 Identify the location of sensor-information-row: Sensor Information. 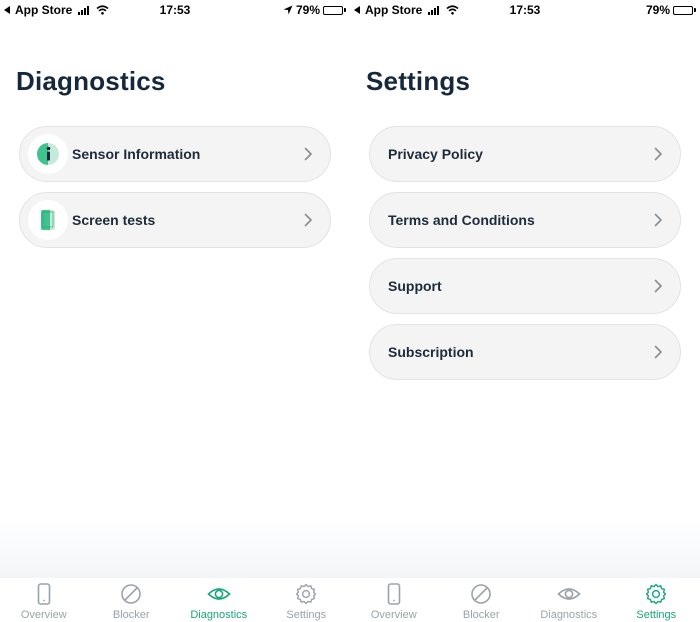
(175, 154).